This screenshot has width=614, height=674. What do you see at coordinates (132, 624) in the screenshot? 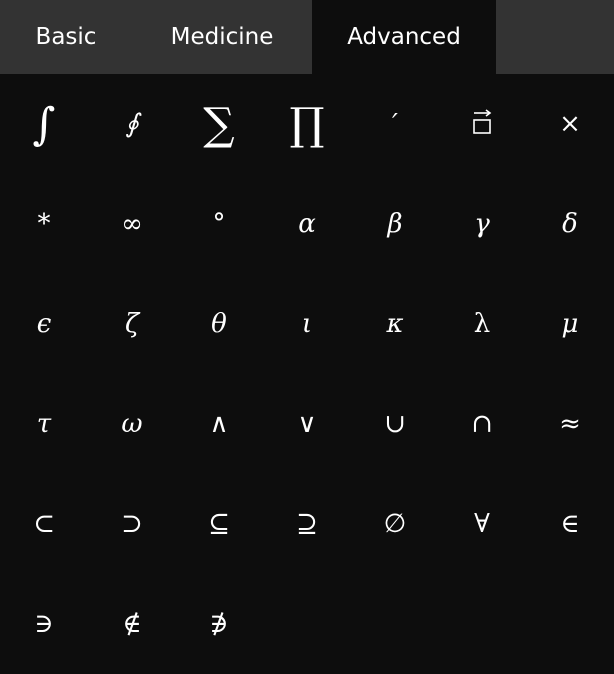
I see `symbol-not-element-of: ∉` at bounding box center [132, 624].